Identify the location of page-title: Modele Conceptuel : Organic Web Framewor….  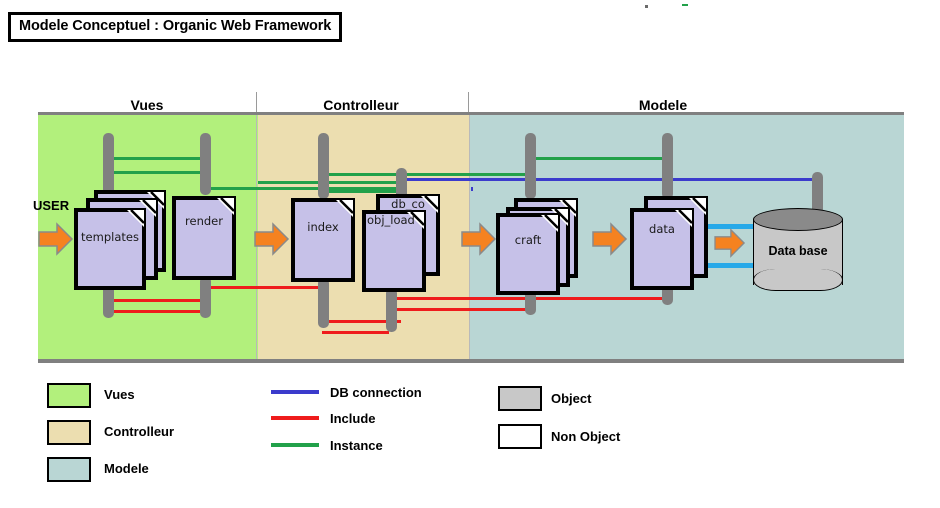
(175, 27).